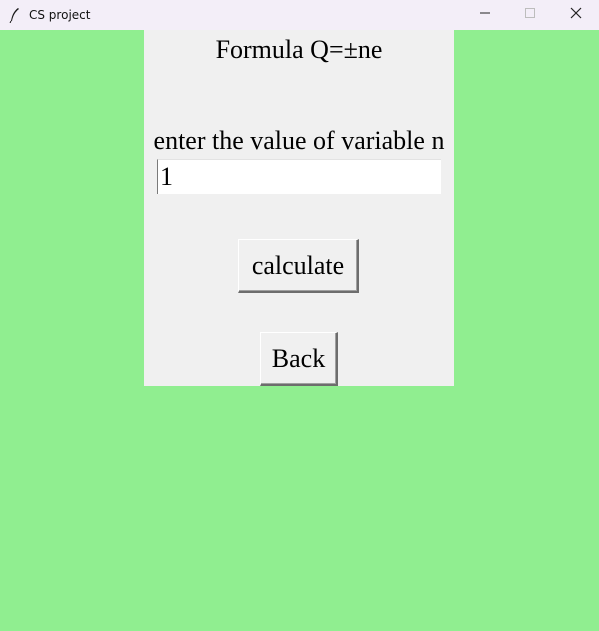 This screenshot has width=599, height=631. I want to click on close-button, so click(576, 15).